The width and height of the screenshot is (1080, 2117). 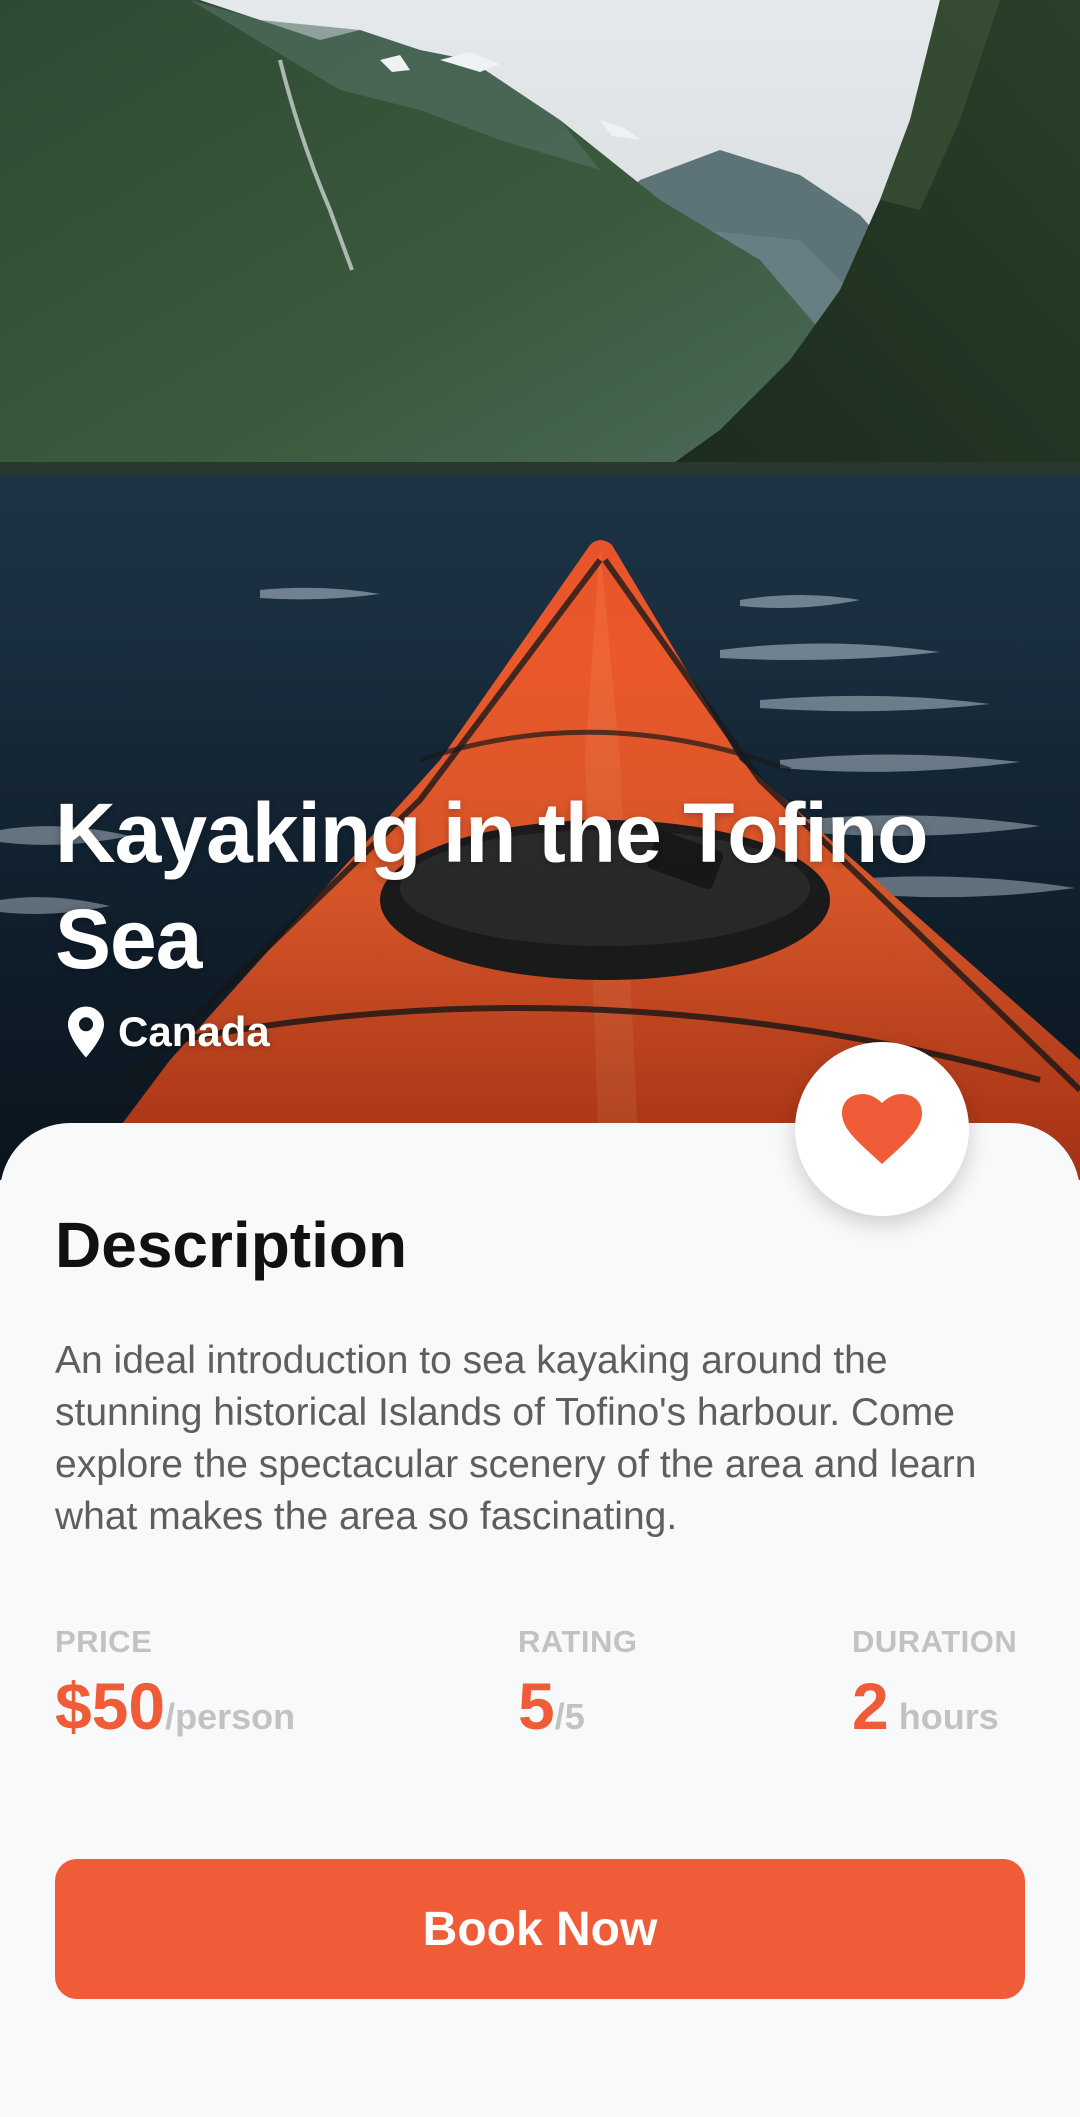 What do you see at coordinates (569, 1716) in the screenshot?
I see `rating-unit: /5` at bounding box center [569, 1716].